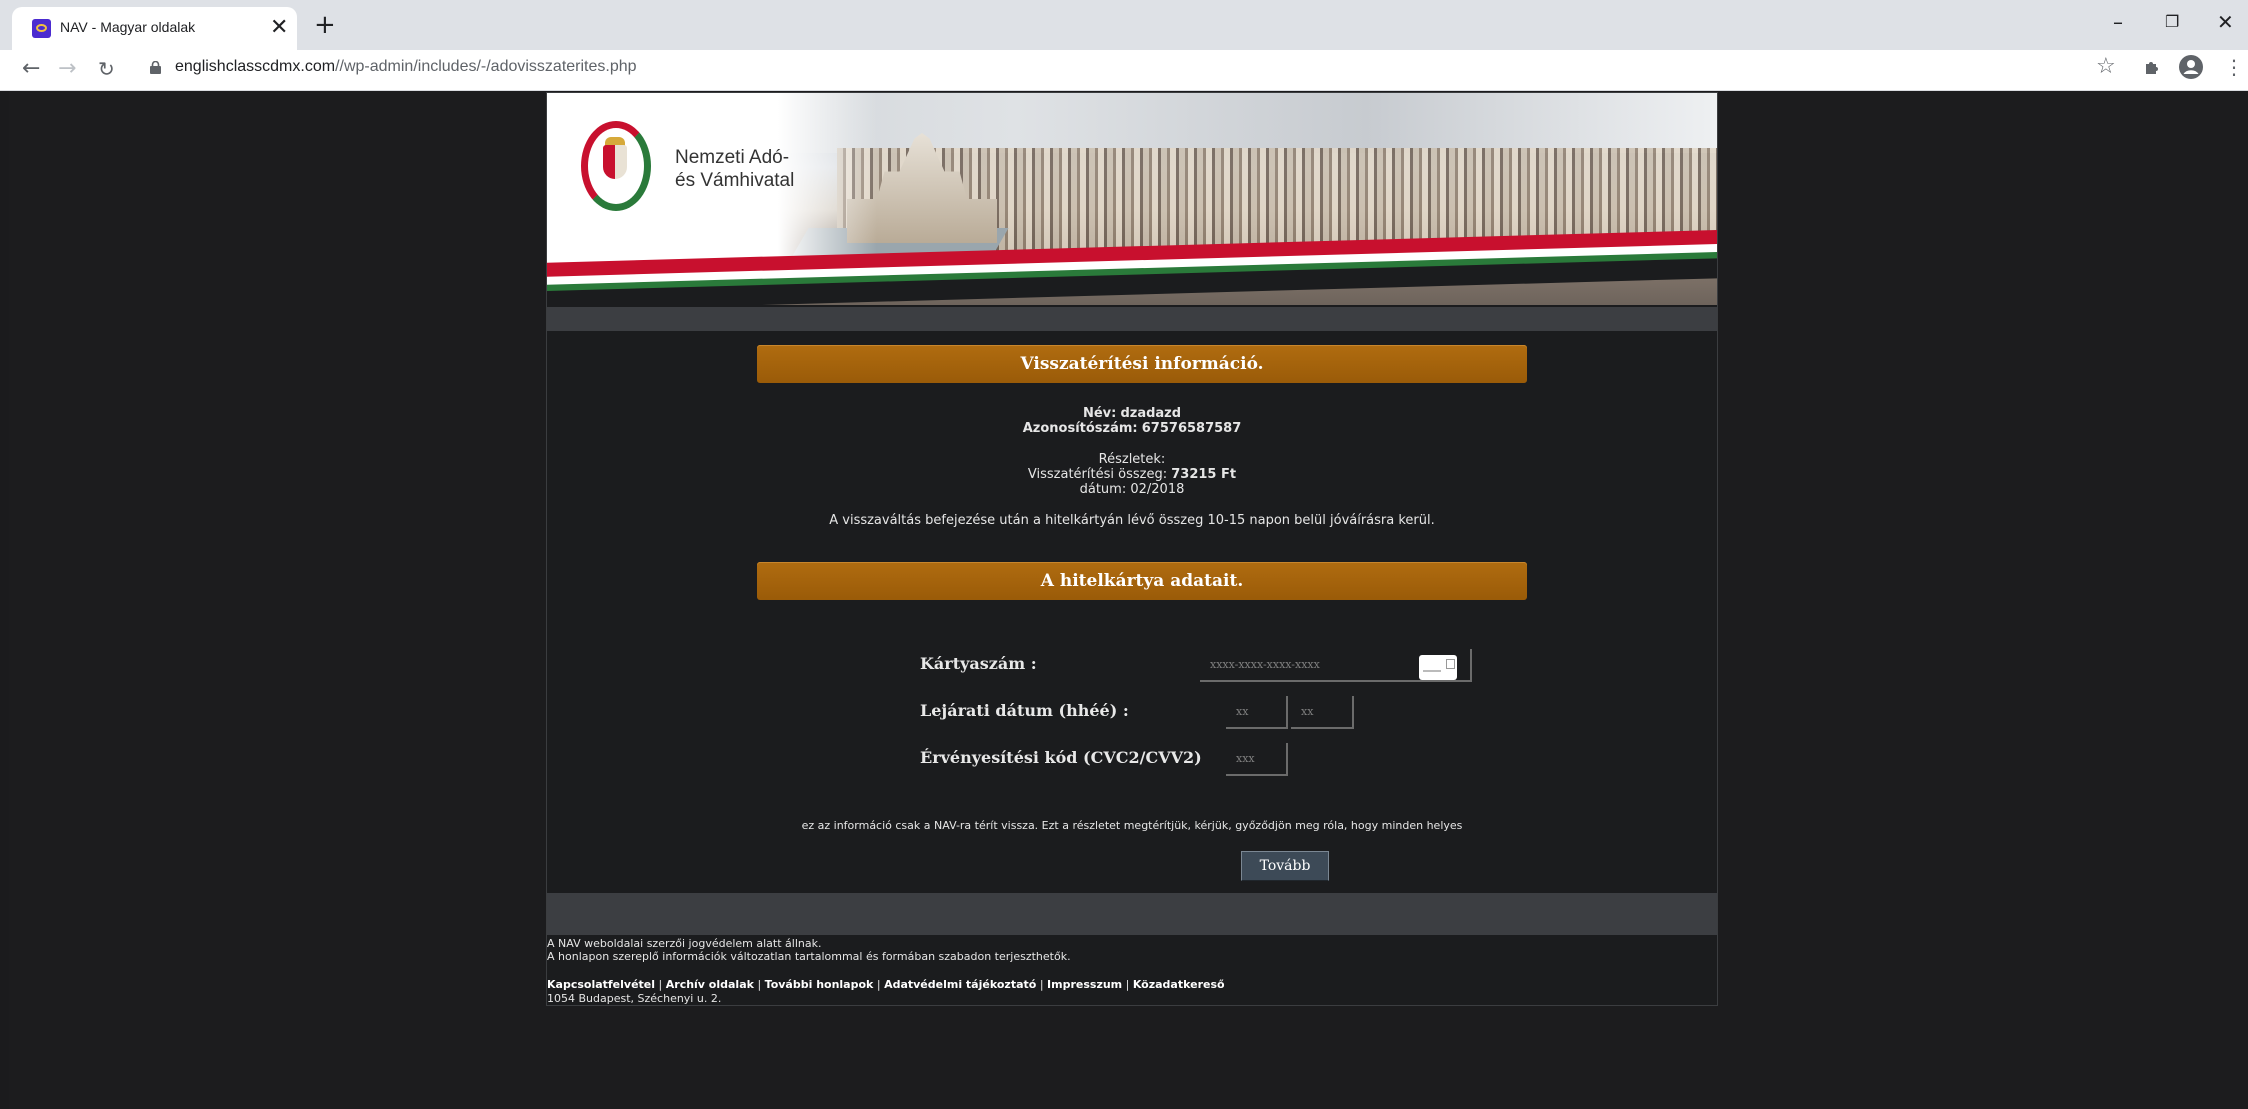 The width and height of the screenshot is (2248, 1109). What do you see at coordinates (1124, 25) in the screenshot?
I see `tab-bar: NAV - Magyar oldalak ✕ + – ❐ ✕` at bounding box center [1124, 25].